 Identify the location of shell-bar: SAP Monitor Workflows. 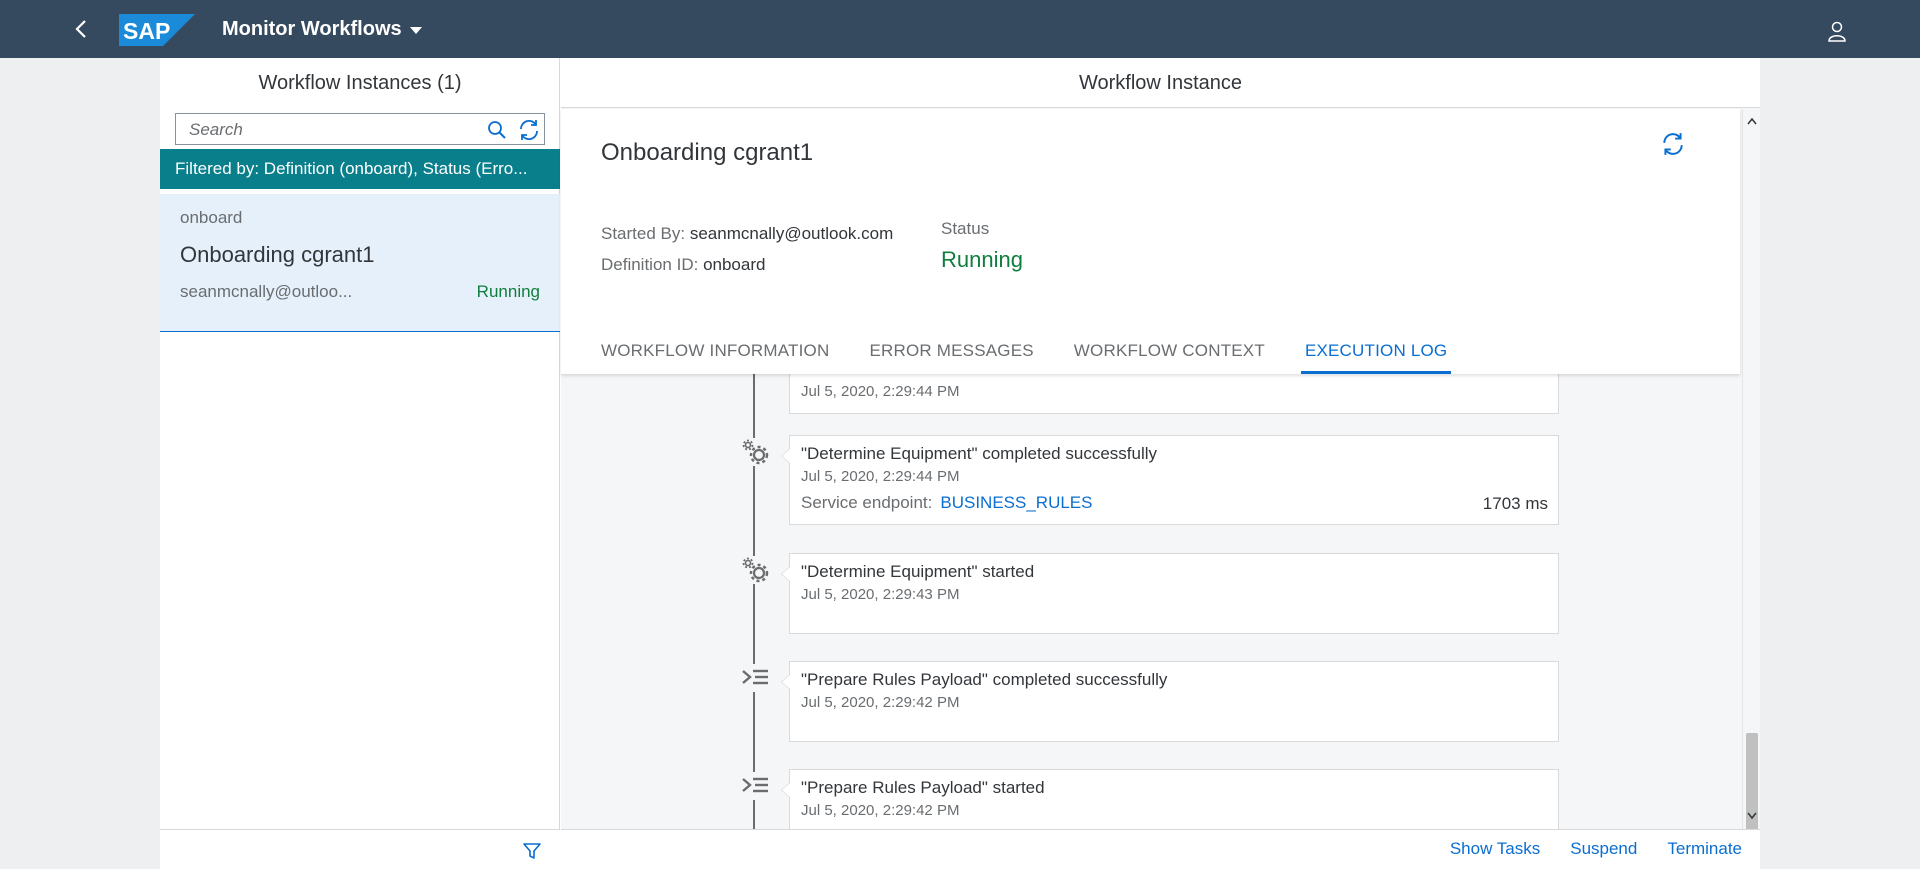
(960, 29).